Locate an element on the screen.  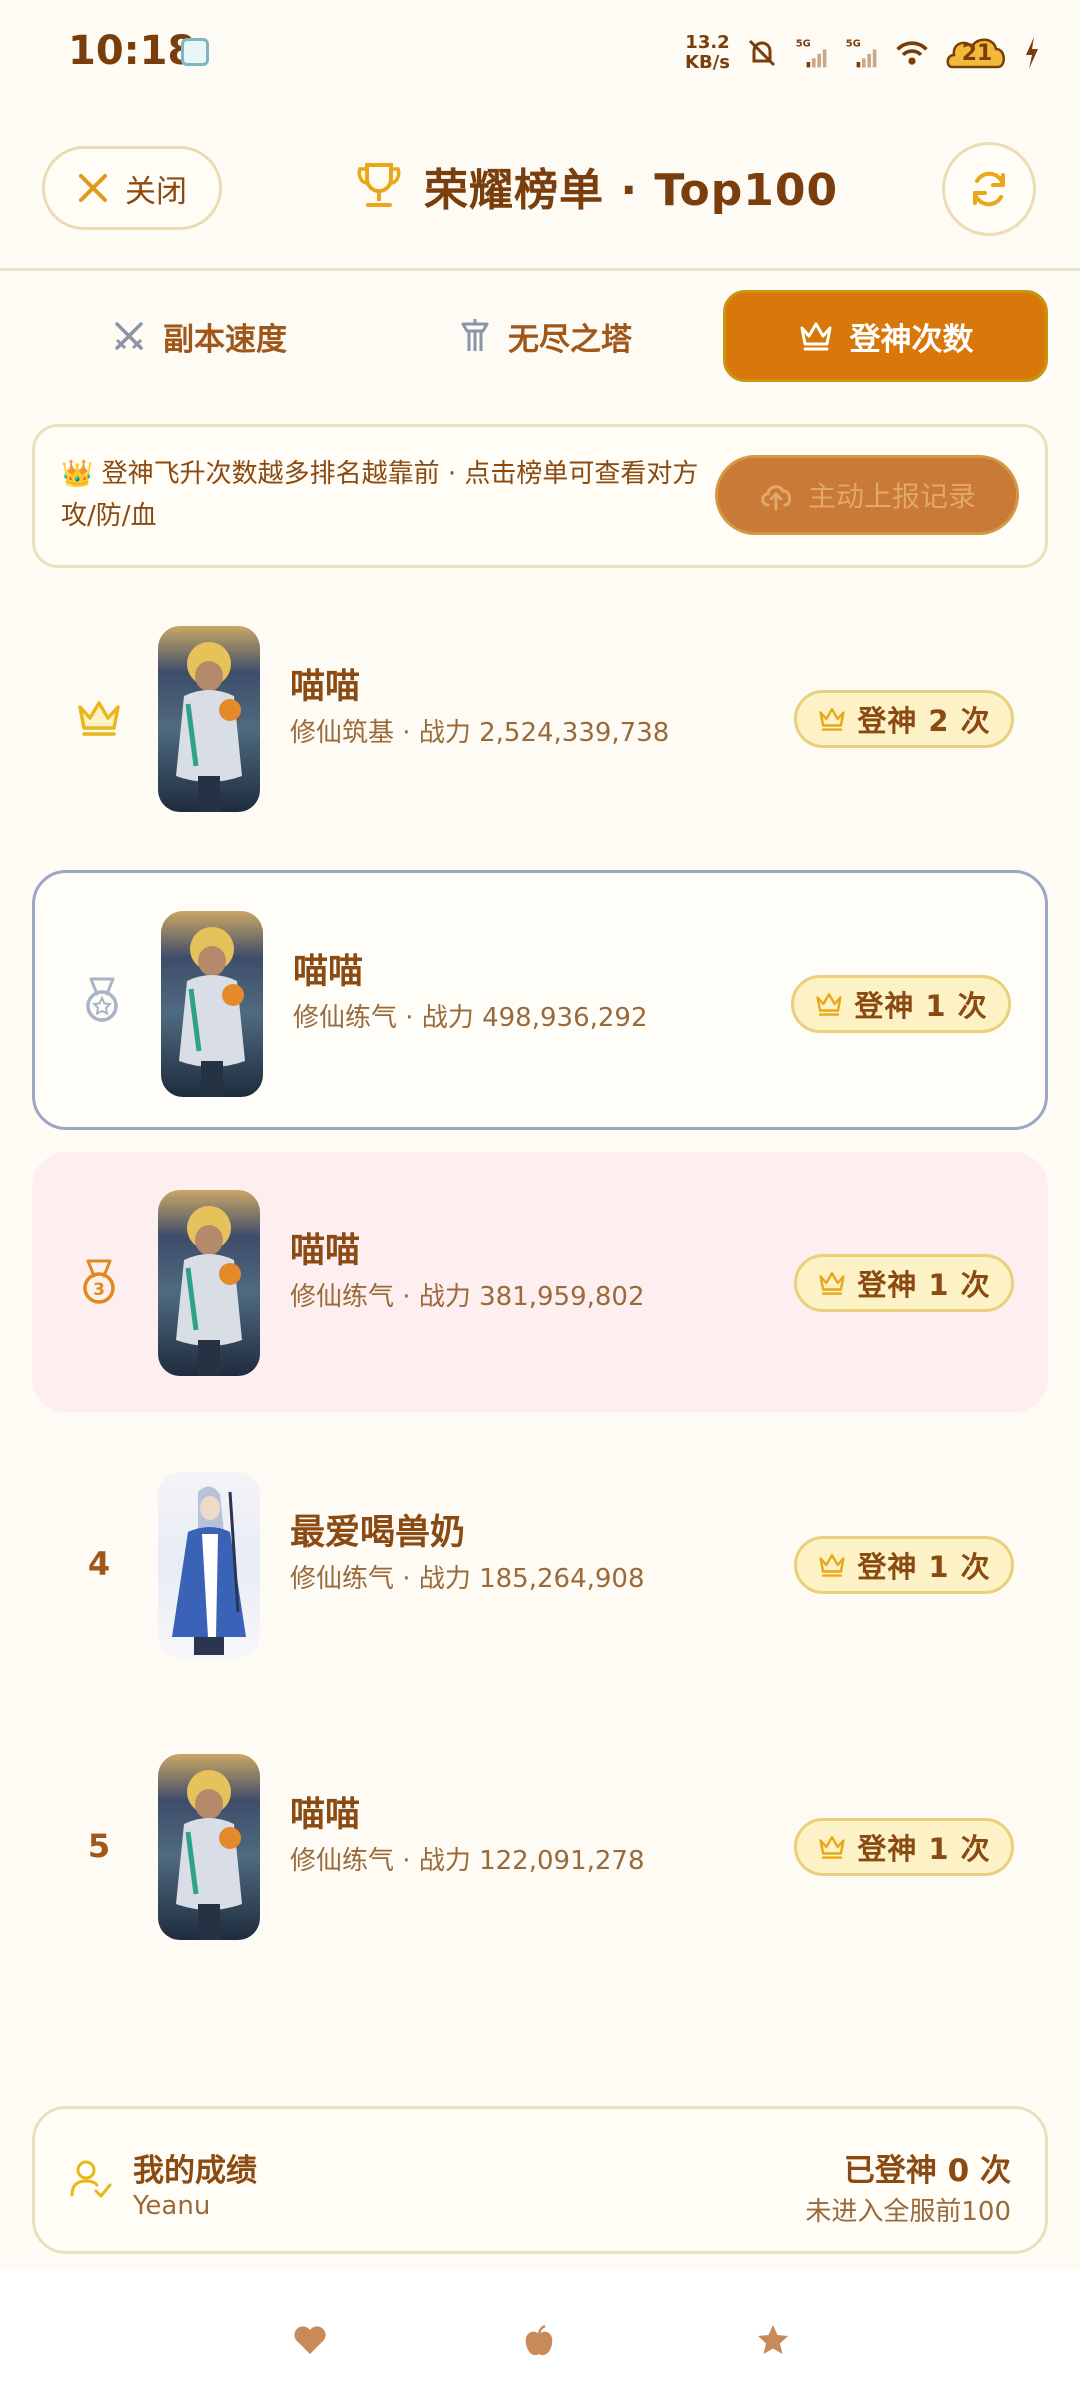
list-item: 4 最爱喝兽奶 修仙练气 · 战力 185,264,908 登神 1 次 is located at coordinates (540, 1564).